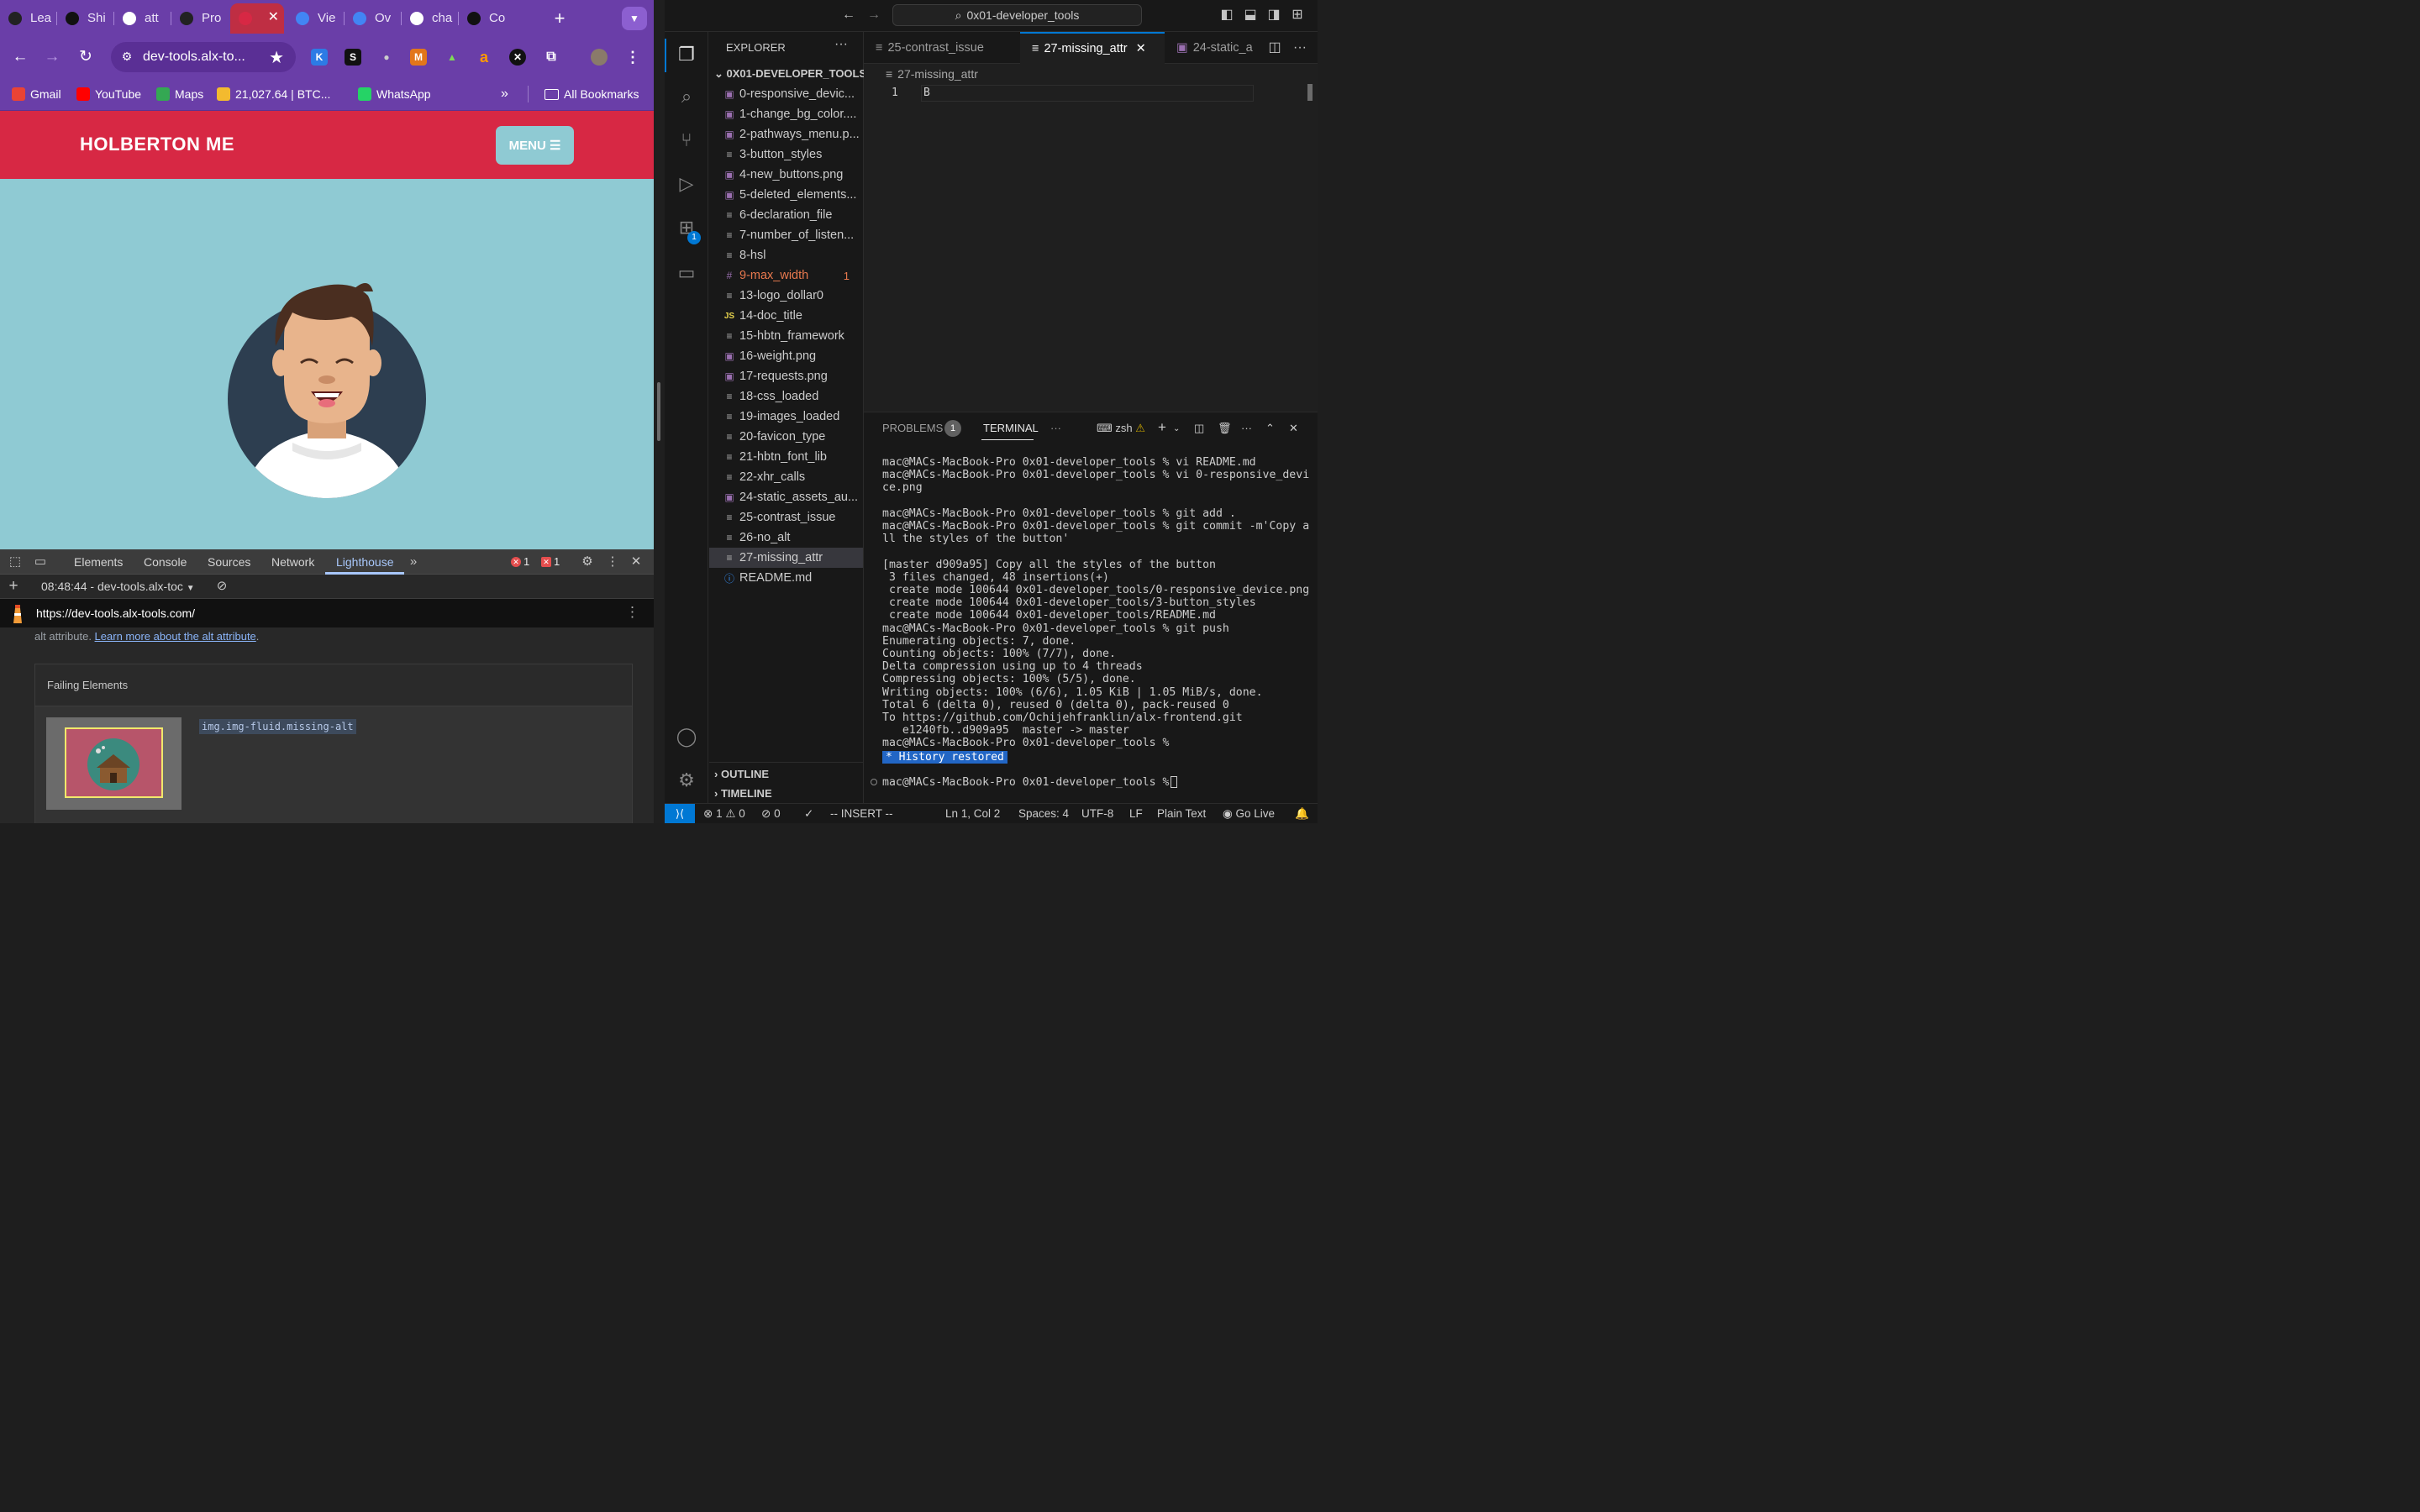  Describe the element at coordinates (972, 813) in the screenshot. I see `cursor-position: Ln 1, Col 2` at that location.